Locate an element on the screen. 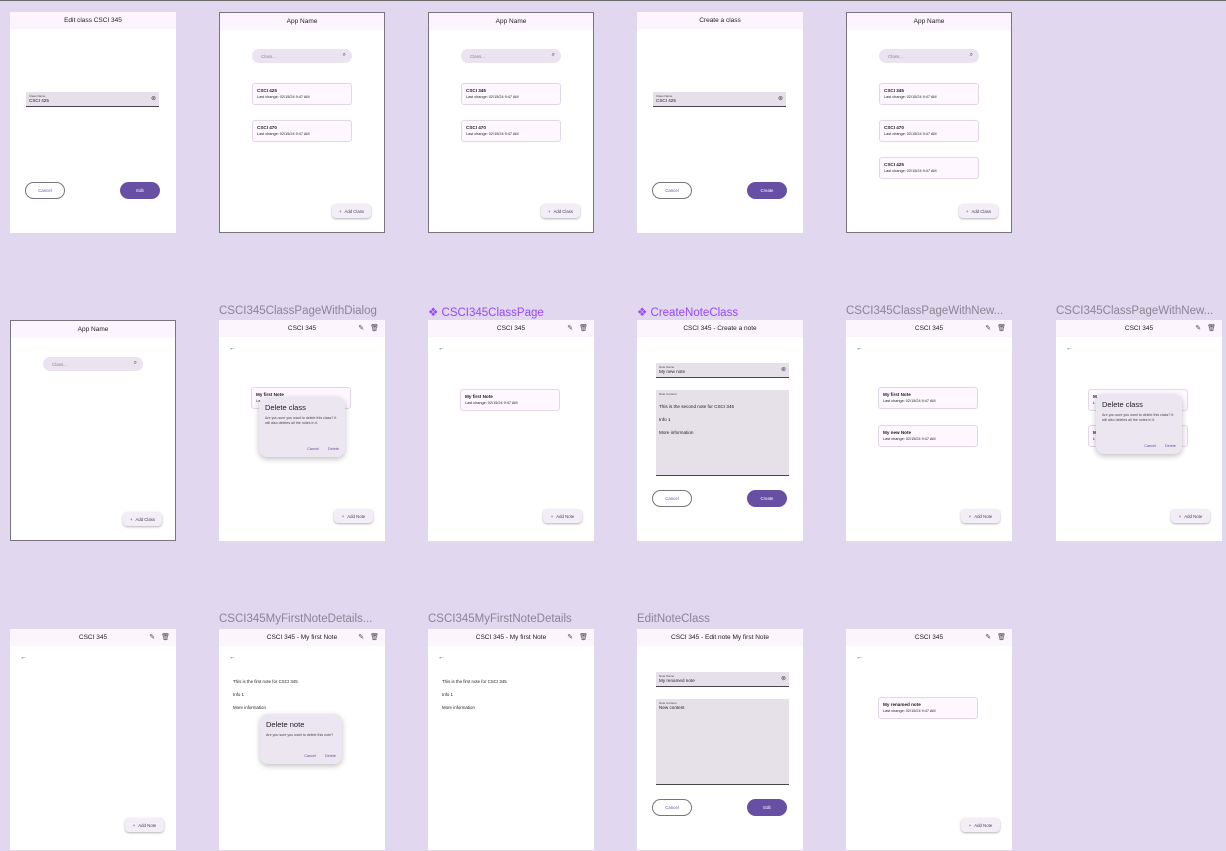  plus-icon: + is located at coordinates (549, 211).